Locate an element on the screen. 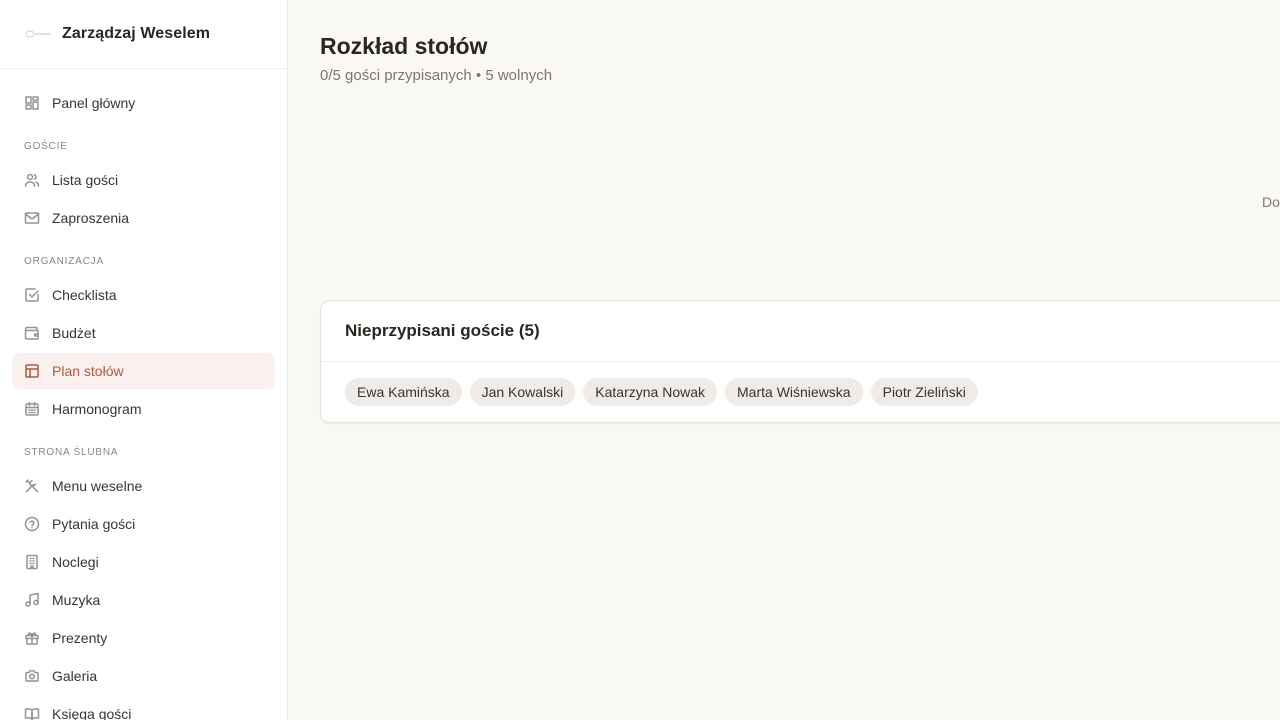  sidebar-item-label: Galeria is located at coordinates (75, 676).